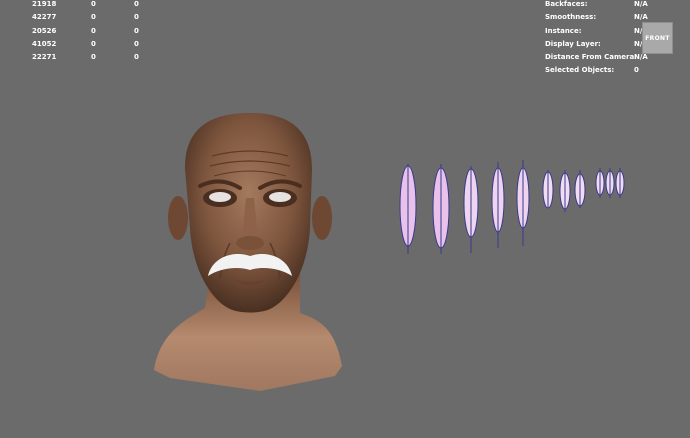  What do you see at coordinates (591, 57) in the screenshot?
I see `info-label: Distance From Camera:` at bounding box center [591, 57].